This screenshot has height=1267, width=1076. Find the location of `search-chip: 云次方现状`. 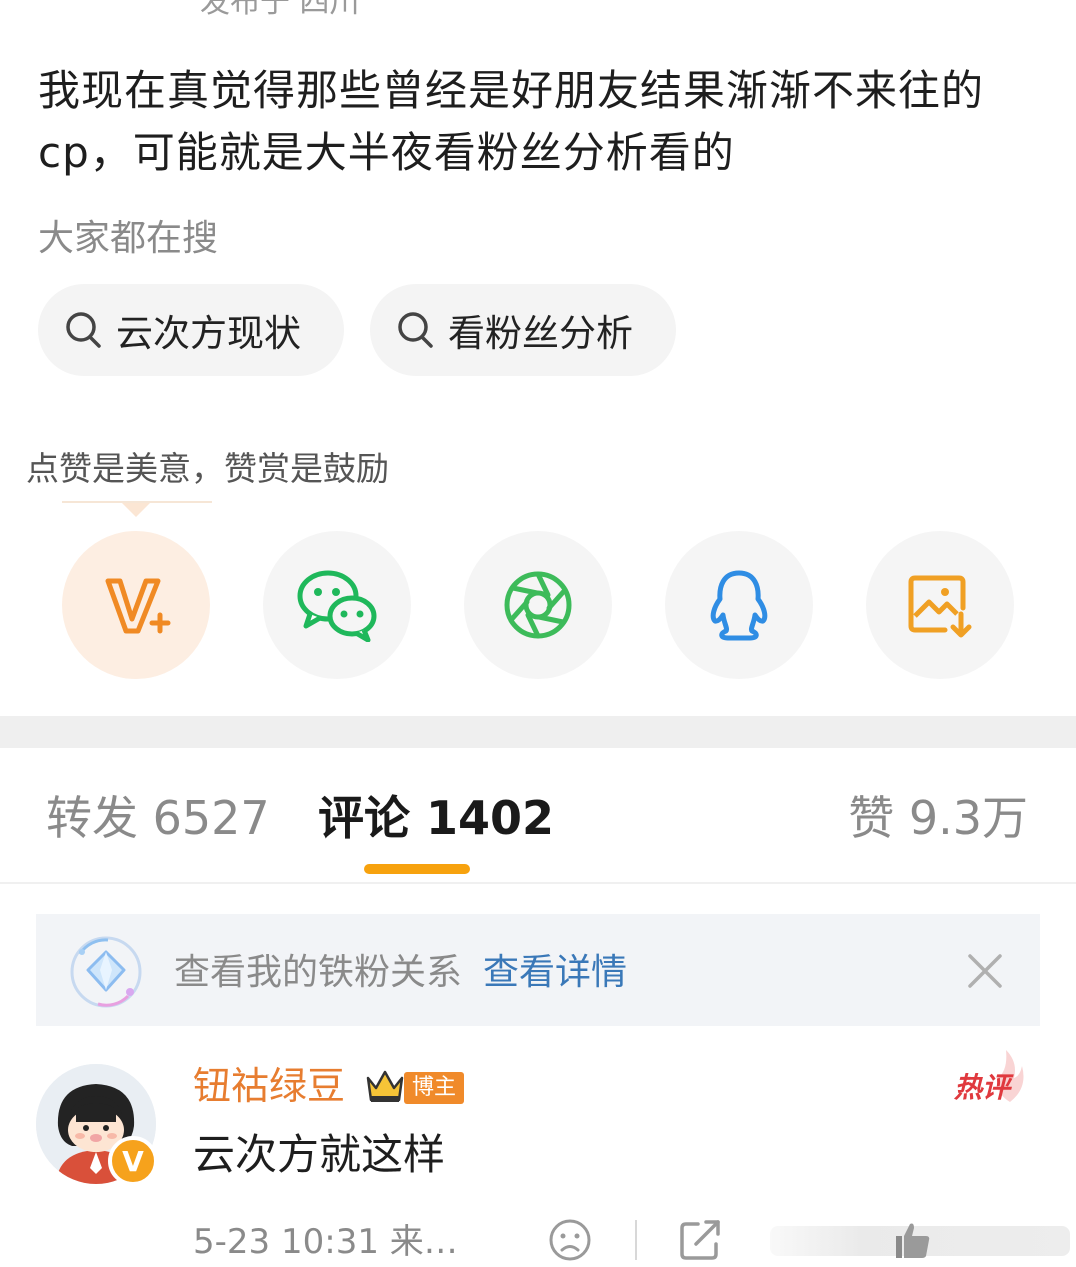

search-chip: 云次方现状 is located at coordinates (191, 330).